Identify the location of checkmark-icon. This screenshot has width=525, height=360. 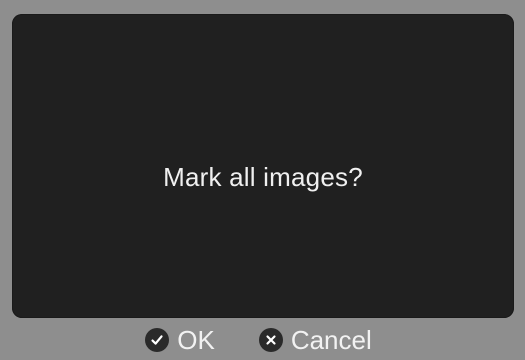
(157, 340).